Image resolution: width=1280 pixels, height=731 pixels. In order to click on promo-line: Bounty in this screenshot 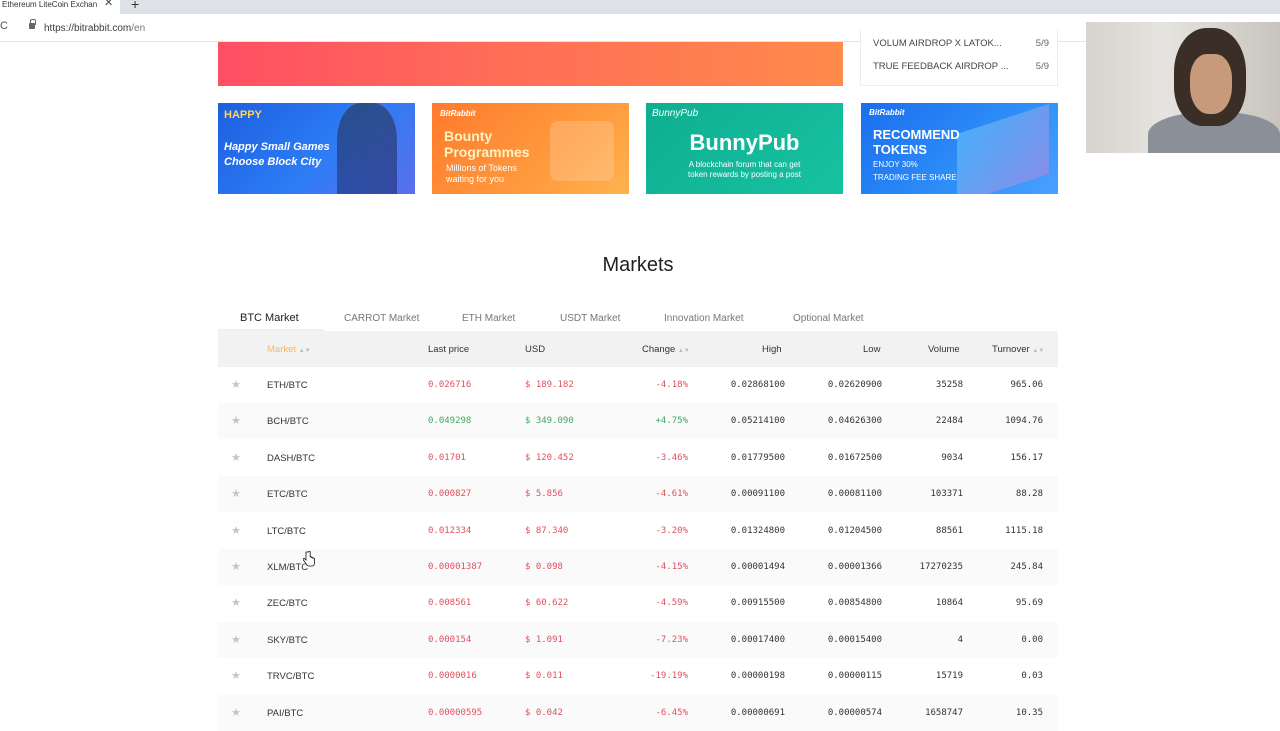, I will do `click(468, 136)`.